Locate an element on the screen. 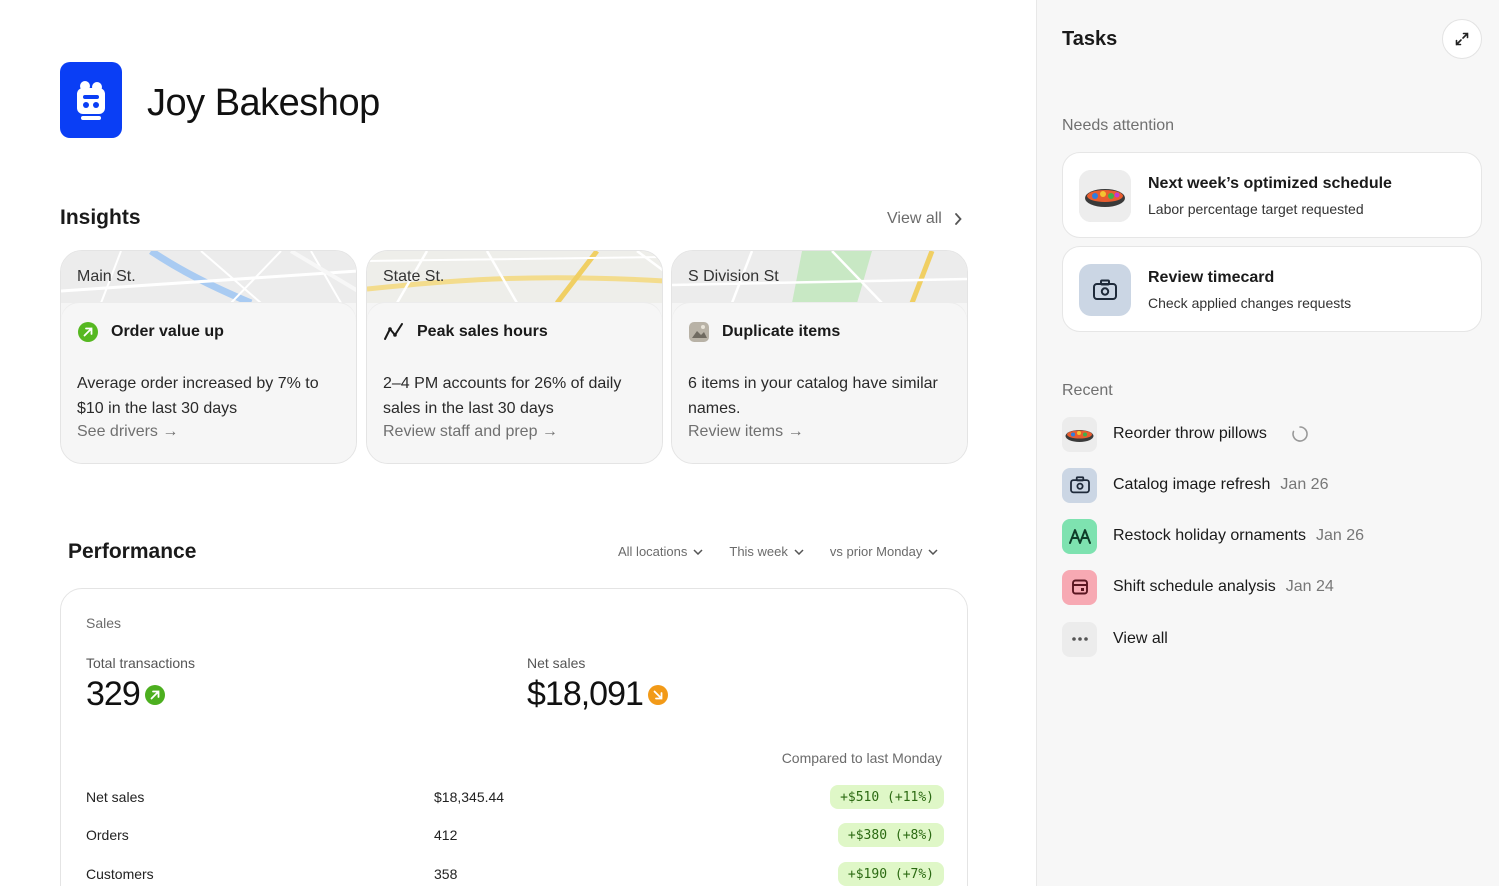 The image size is (1499, 886). insights-heading: Insights is located at coordinates (100, 217).